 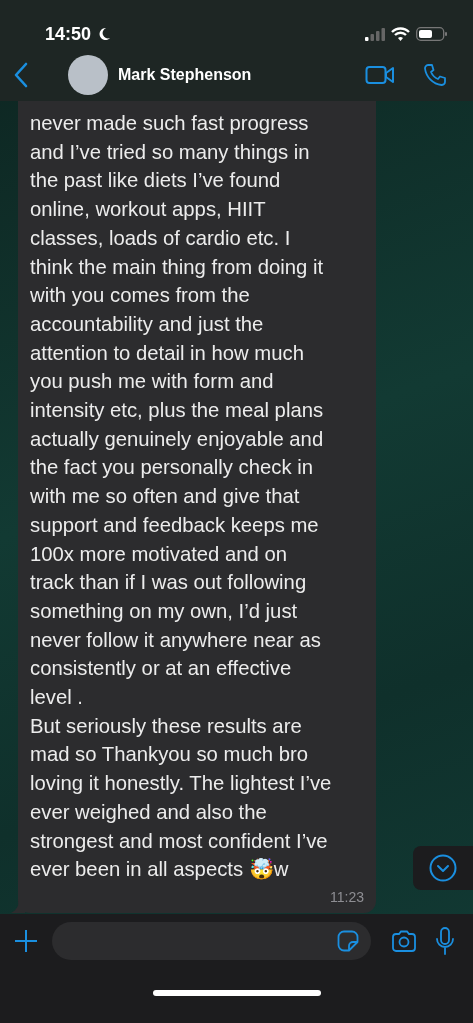 What do you see at coordinates (211, 941) in the screenshot?
I see `message-input-field` at bounding box center [211, 941].